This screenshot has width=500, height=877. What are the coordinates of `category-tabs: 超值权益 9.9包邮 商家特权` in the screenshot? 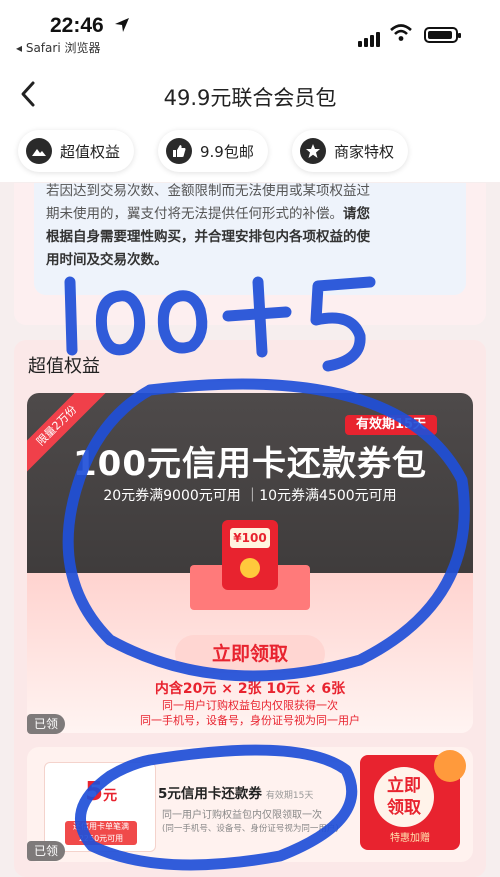 It's located at (250, 154).